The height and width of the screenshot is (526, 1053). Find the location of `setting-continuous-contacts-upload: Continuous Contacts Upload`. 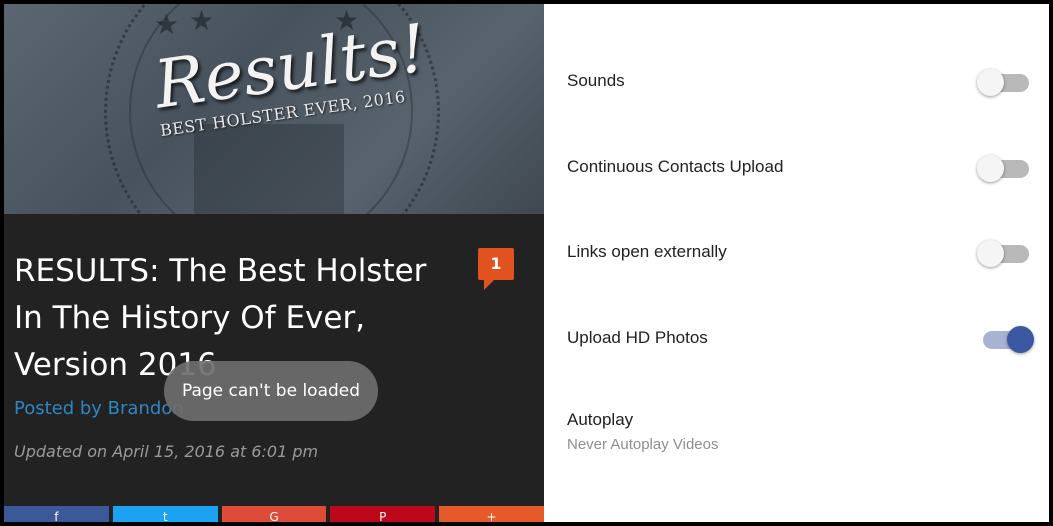

setting-continuous-contacts-upload: Continuous Contacts Upload is located at coordinates (796, 167).